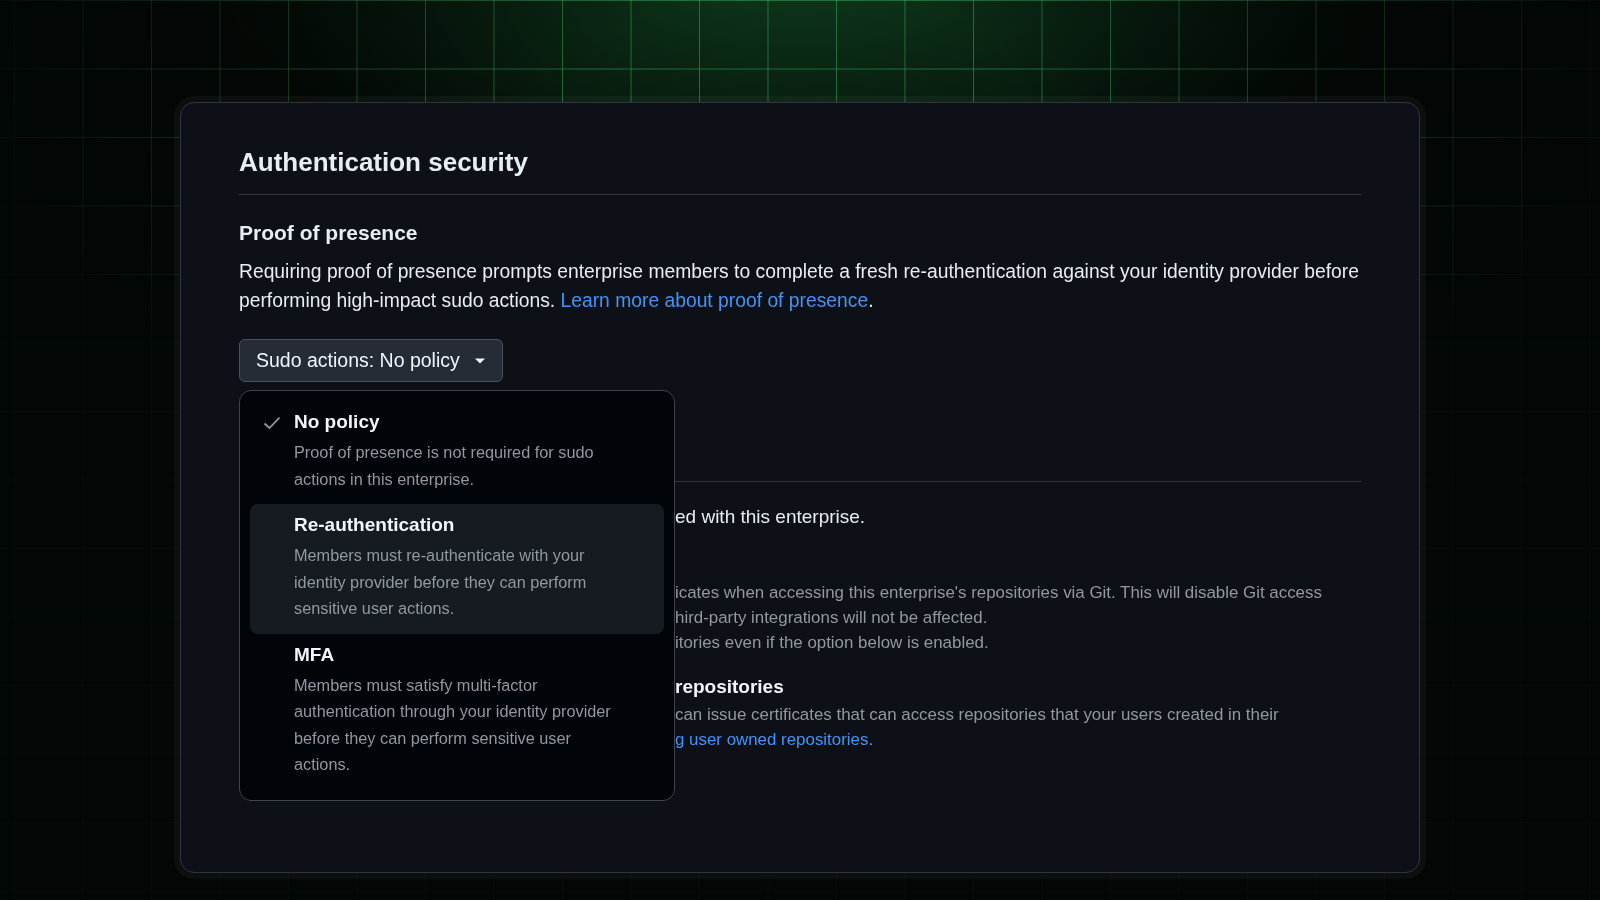 The height and width of the screenshot is (900, 1600). I want to click on option-description: Proof of presence is not required for sudo actions in this enterprise., so click(444, 466).